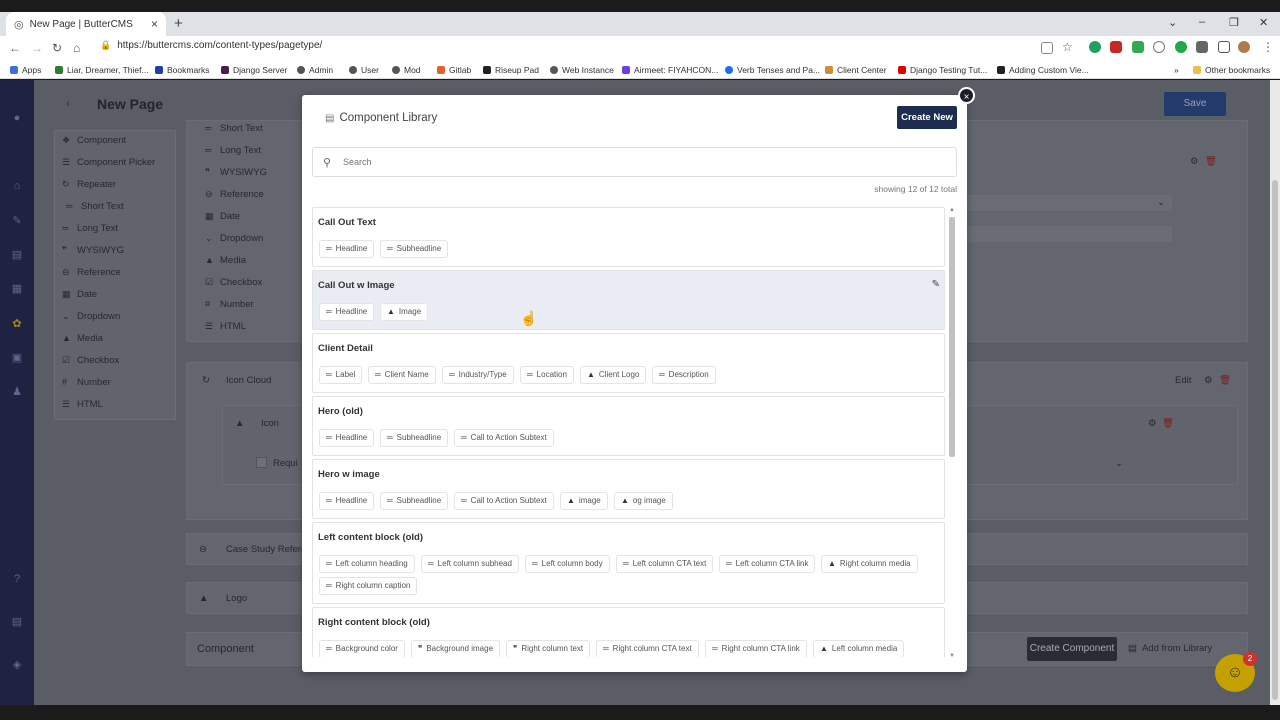 This screenshot has height=720, width=1280. Describe the element at coordinates (86, 24) in the screenshot. I see `browser-tab: ◎ New Page | ButterCMS ×` at that location.